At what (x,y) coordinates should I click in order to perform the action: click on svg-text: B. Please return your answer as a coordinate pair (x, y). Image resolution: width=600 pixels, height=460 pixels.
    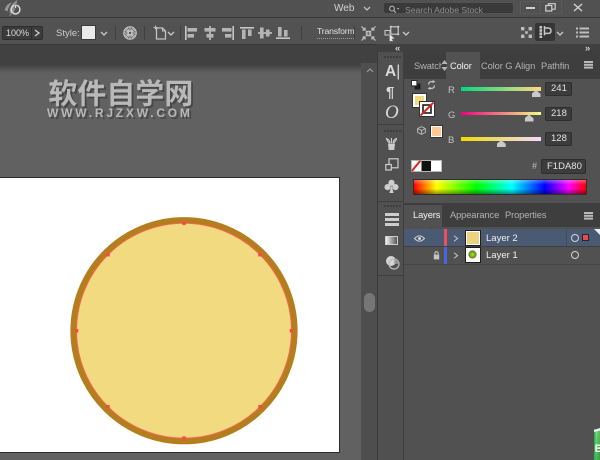
    Looking at the image, I should click on (597, 449).